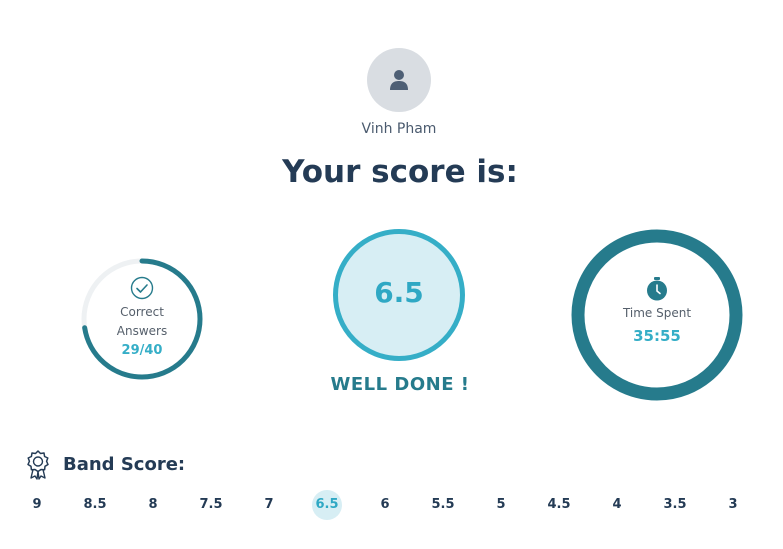 The width and height of the screenshot is (783, 549). What do you see at coordinates (142, 312) in the screenshot?
I see `correct-label-line1: Correct` at bounding box center [142, 312].